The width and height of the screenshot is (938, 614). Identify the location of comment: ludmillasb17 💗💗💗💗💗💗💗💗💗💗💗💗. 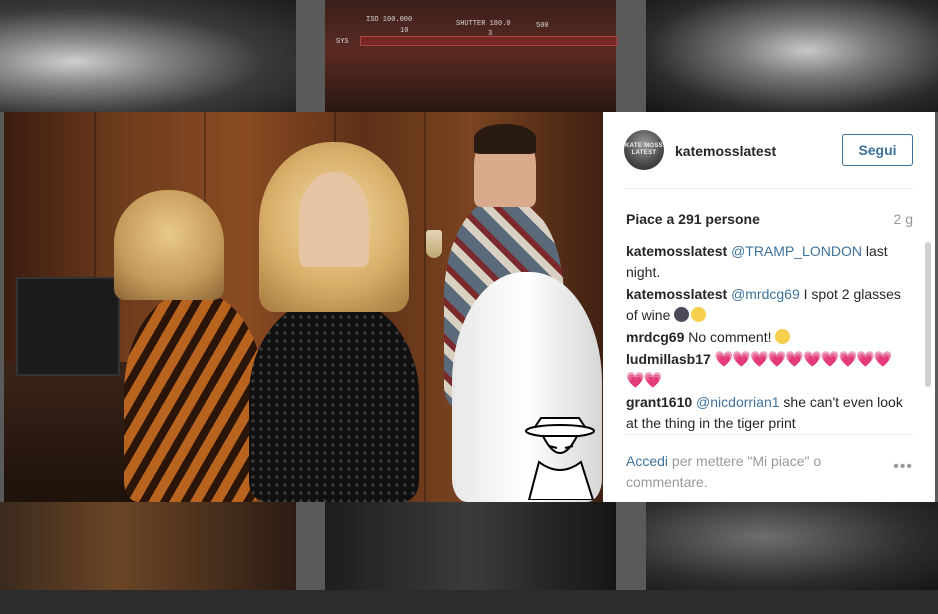
(766, 370).